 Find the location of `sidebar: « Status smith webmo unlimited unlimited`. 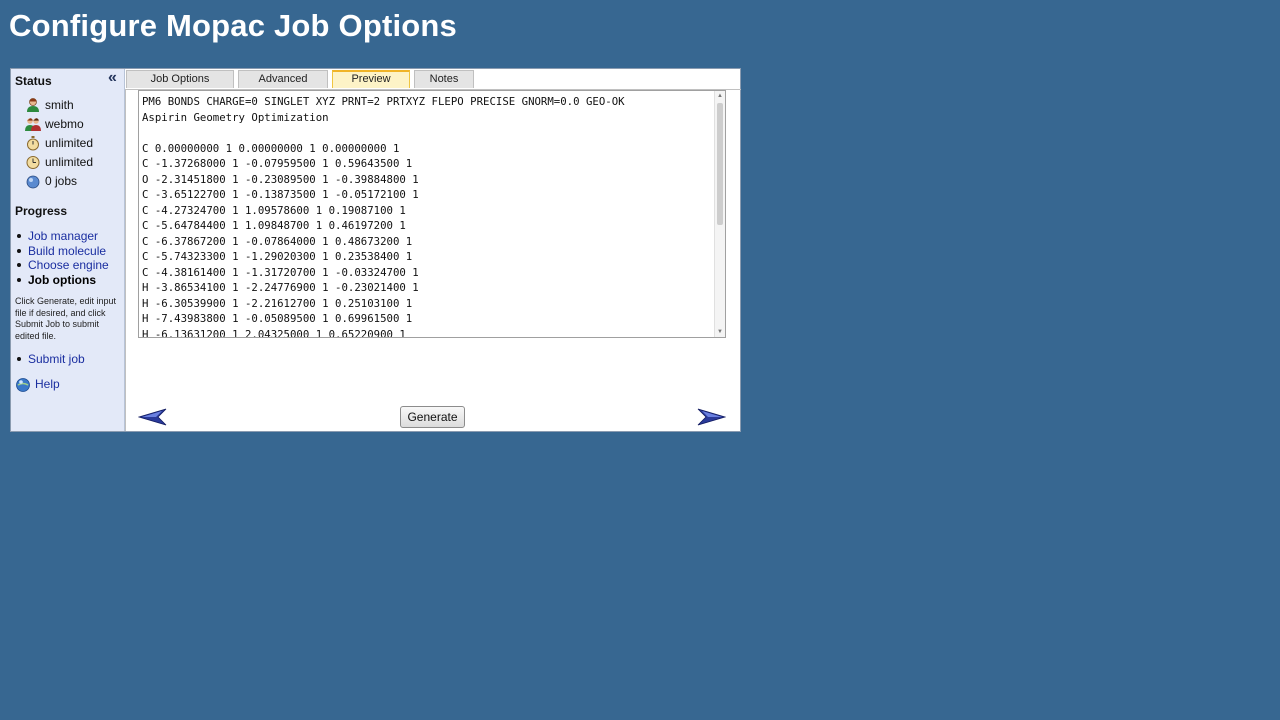

sidebar: « Status smith webmo unlimited unlimited is located at coordinates (68, 250).